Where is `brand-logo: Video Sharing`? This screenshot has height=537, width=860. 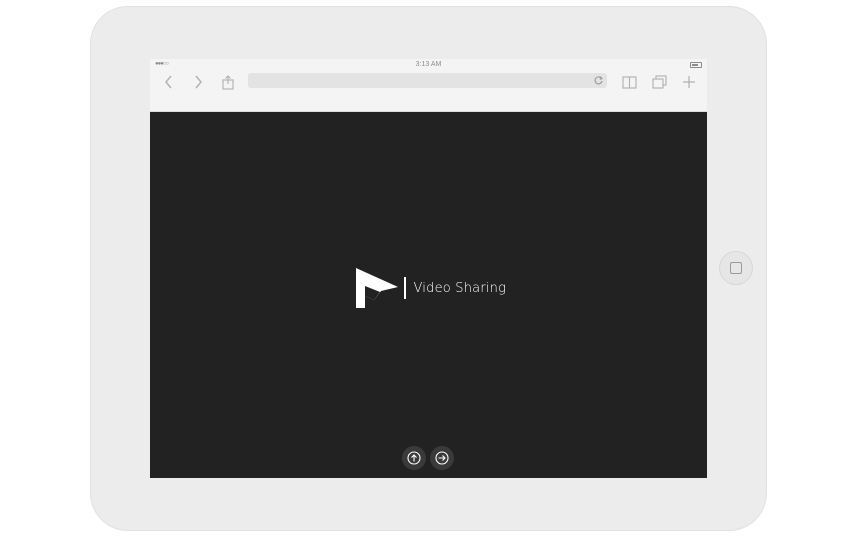
brand-logo: Video Sharing is located at coordinates (431, 288).